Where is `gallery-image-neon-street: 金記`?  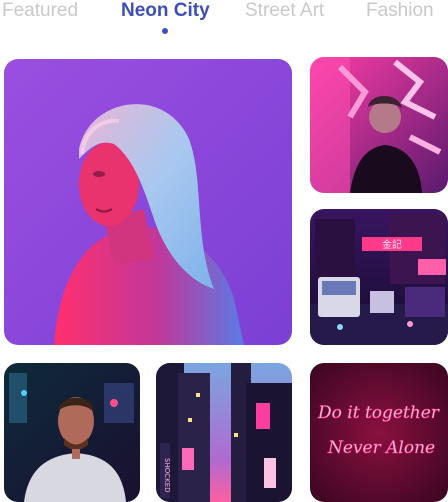
gallery-image-neon-street: 金記 is located at coordinates (379, 277).